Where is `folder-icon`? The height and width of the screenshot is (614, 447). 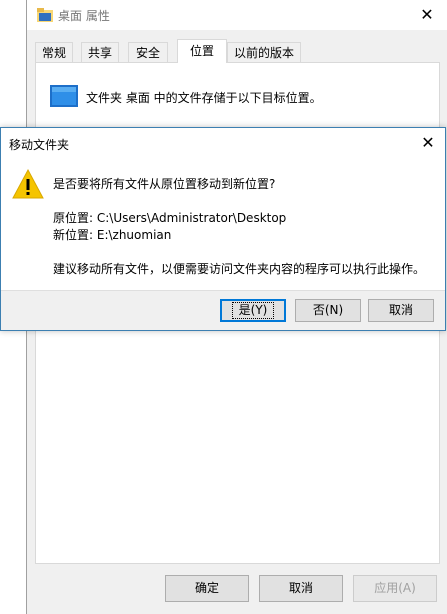
folder-icon is located at coordinates (45, 15).